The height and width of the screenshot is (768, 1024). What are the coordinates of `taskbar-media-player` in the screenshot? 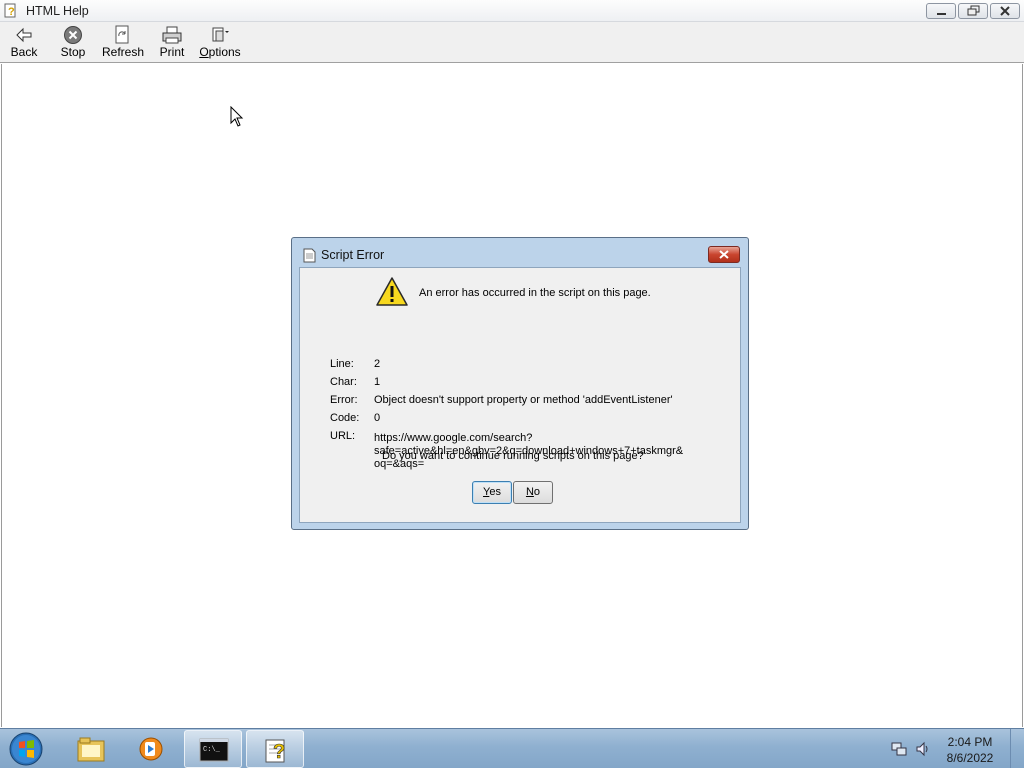 It's located at (151, 749).